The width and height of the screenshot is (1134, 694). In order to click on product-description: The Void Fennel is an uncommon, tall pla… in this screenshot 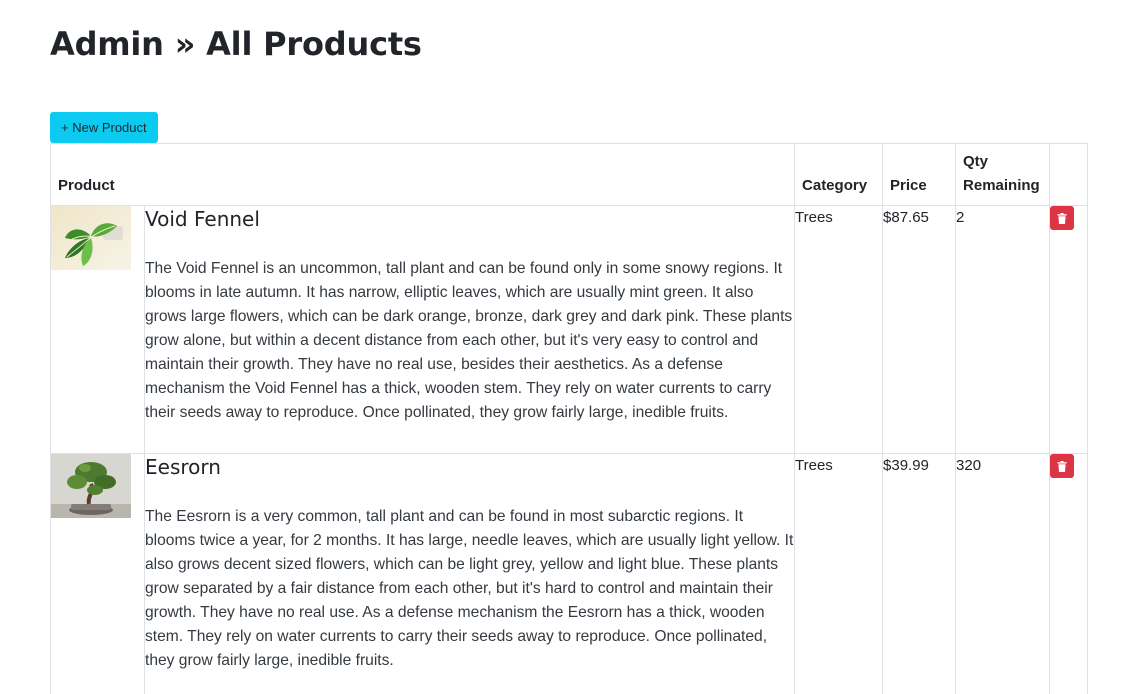, I will do `click(469, 340)`.